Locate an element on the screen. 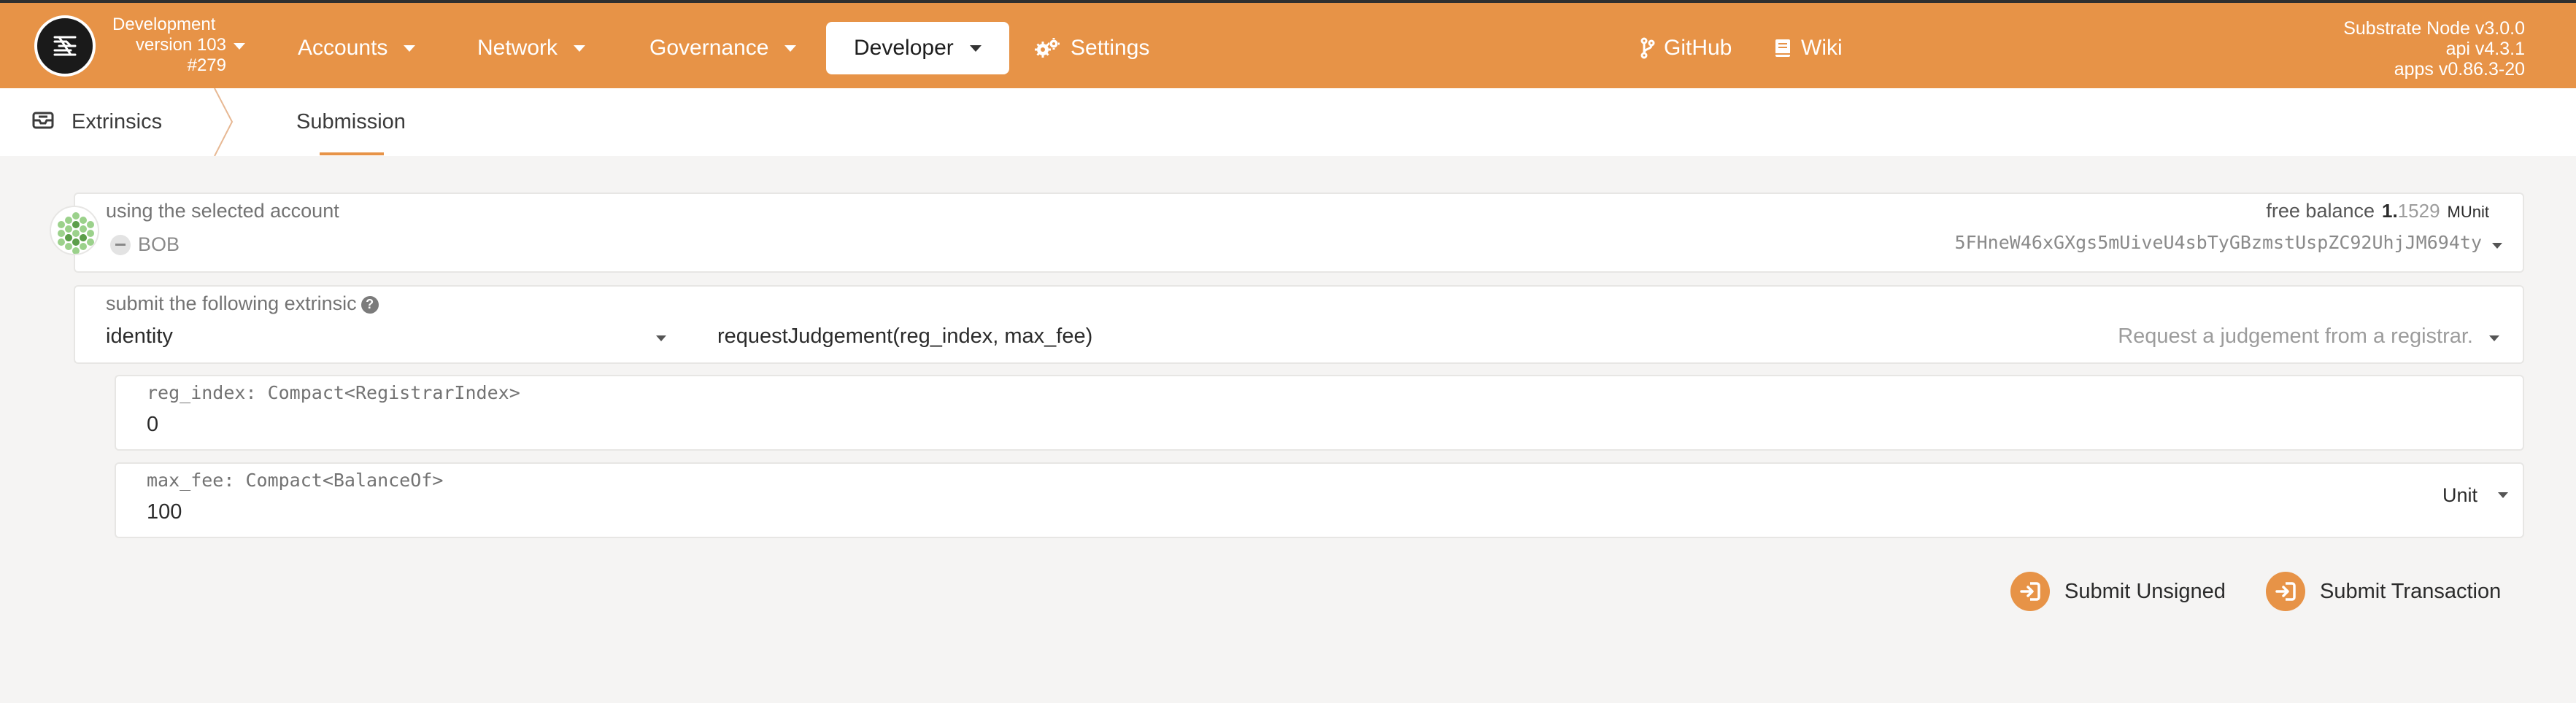 The height and width of the screenshot is (703, 2576). chain-block-number: #279 is located at coordinates (206, 65).